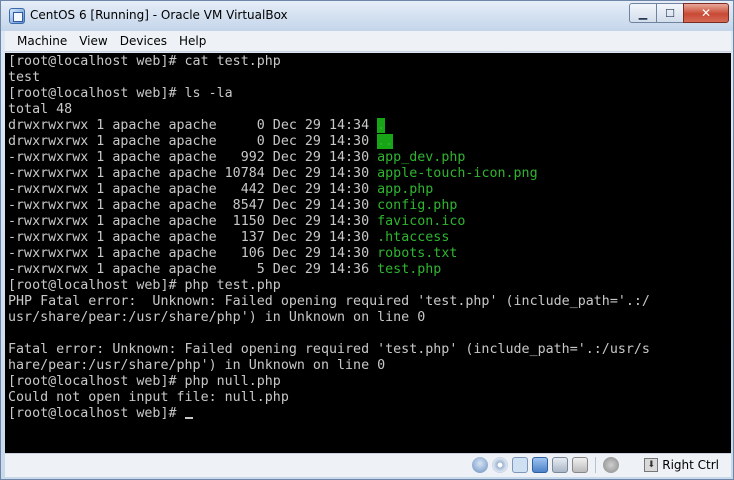  What do you see at coordinates (192, 41) in the screenshot?
I see `menu-help: Help` at bounding box center [192, 41].